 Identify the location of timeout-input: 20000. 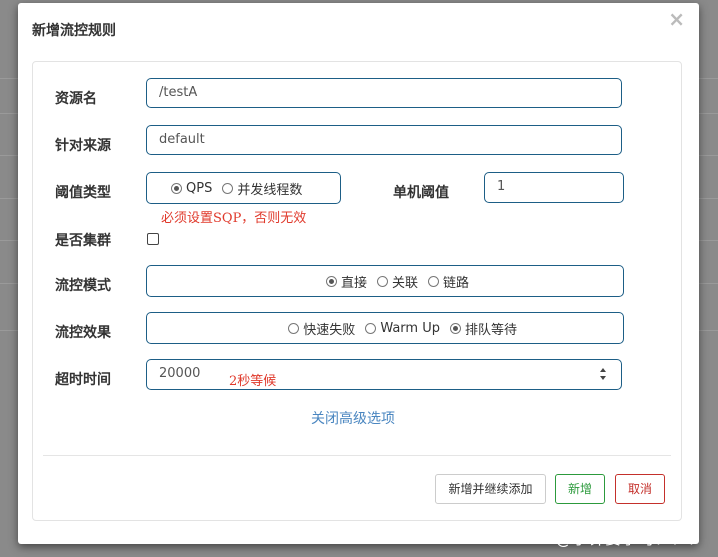
(384, 374).